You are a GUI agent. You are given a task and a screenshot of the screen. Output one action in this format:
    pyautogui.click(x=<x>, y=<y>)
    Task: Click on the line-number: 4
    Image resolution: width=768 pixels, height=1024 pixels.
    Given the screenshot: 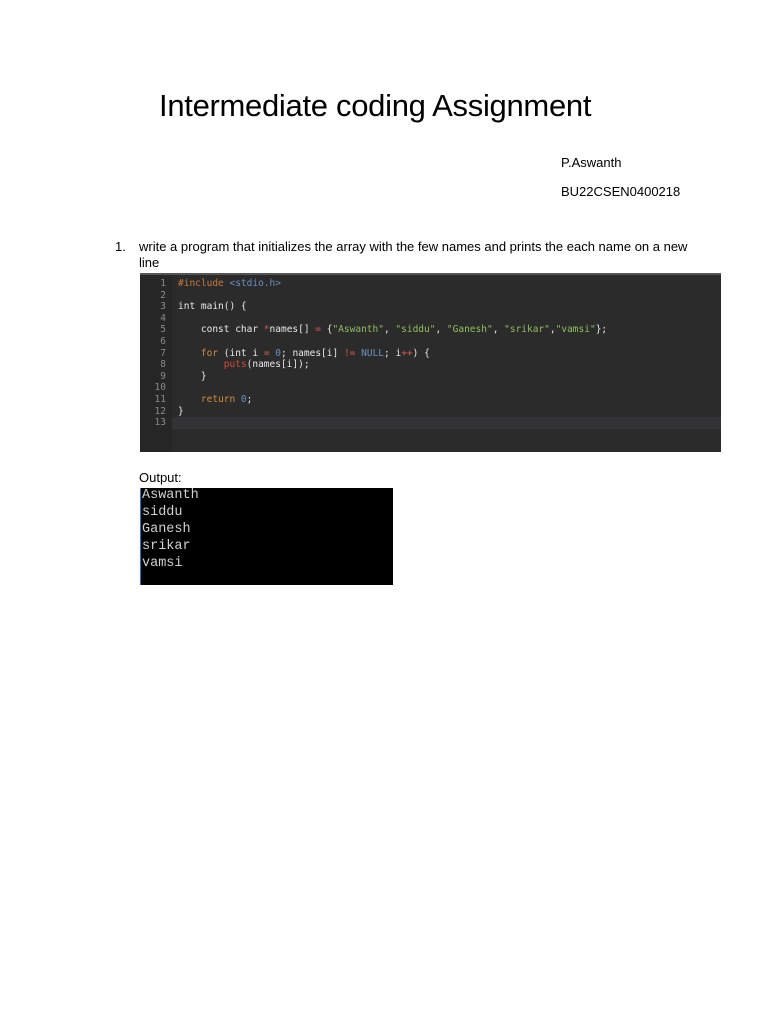 What is the action you would take?
    pyautogui.click(x=163, y=318)
    